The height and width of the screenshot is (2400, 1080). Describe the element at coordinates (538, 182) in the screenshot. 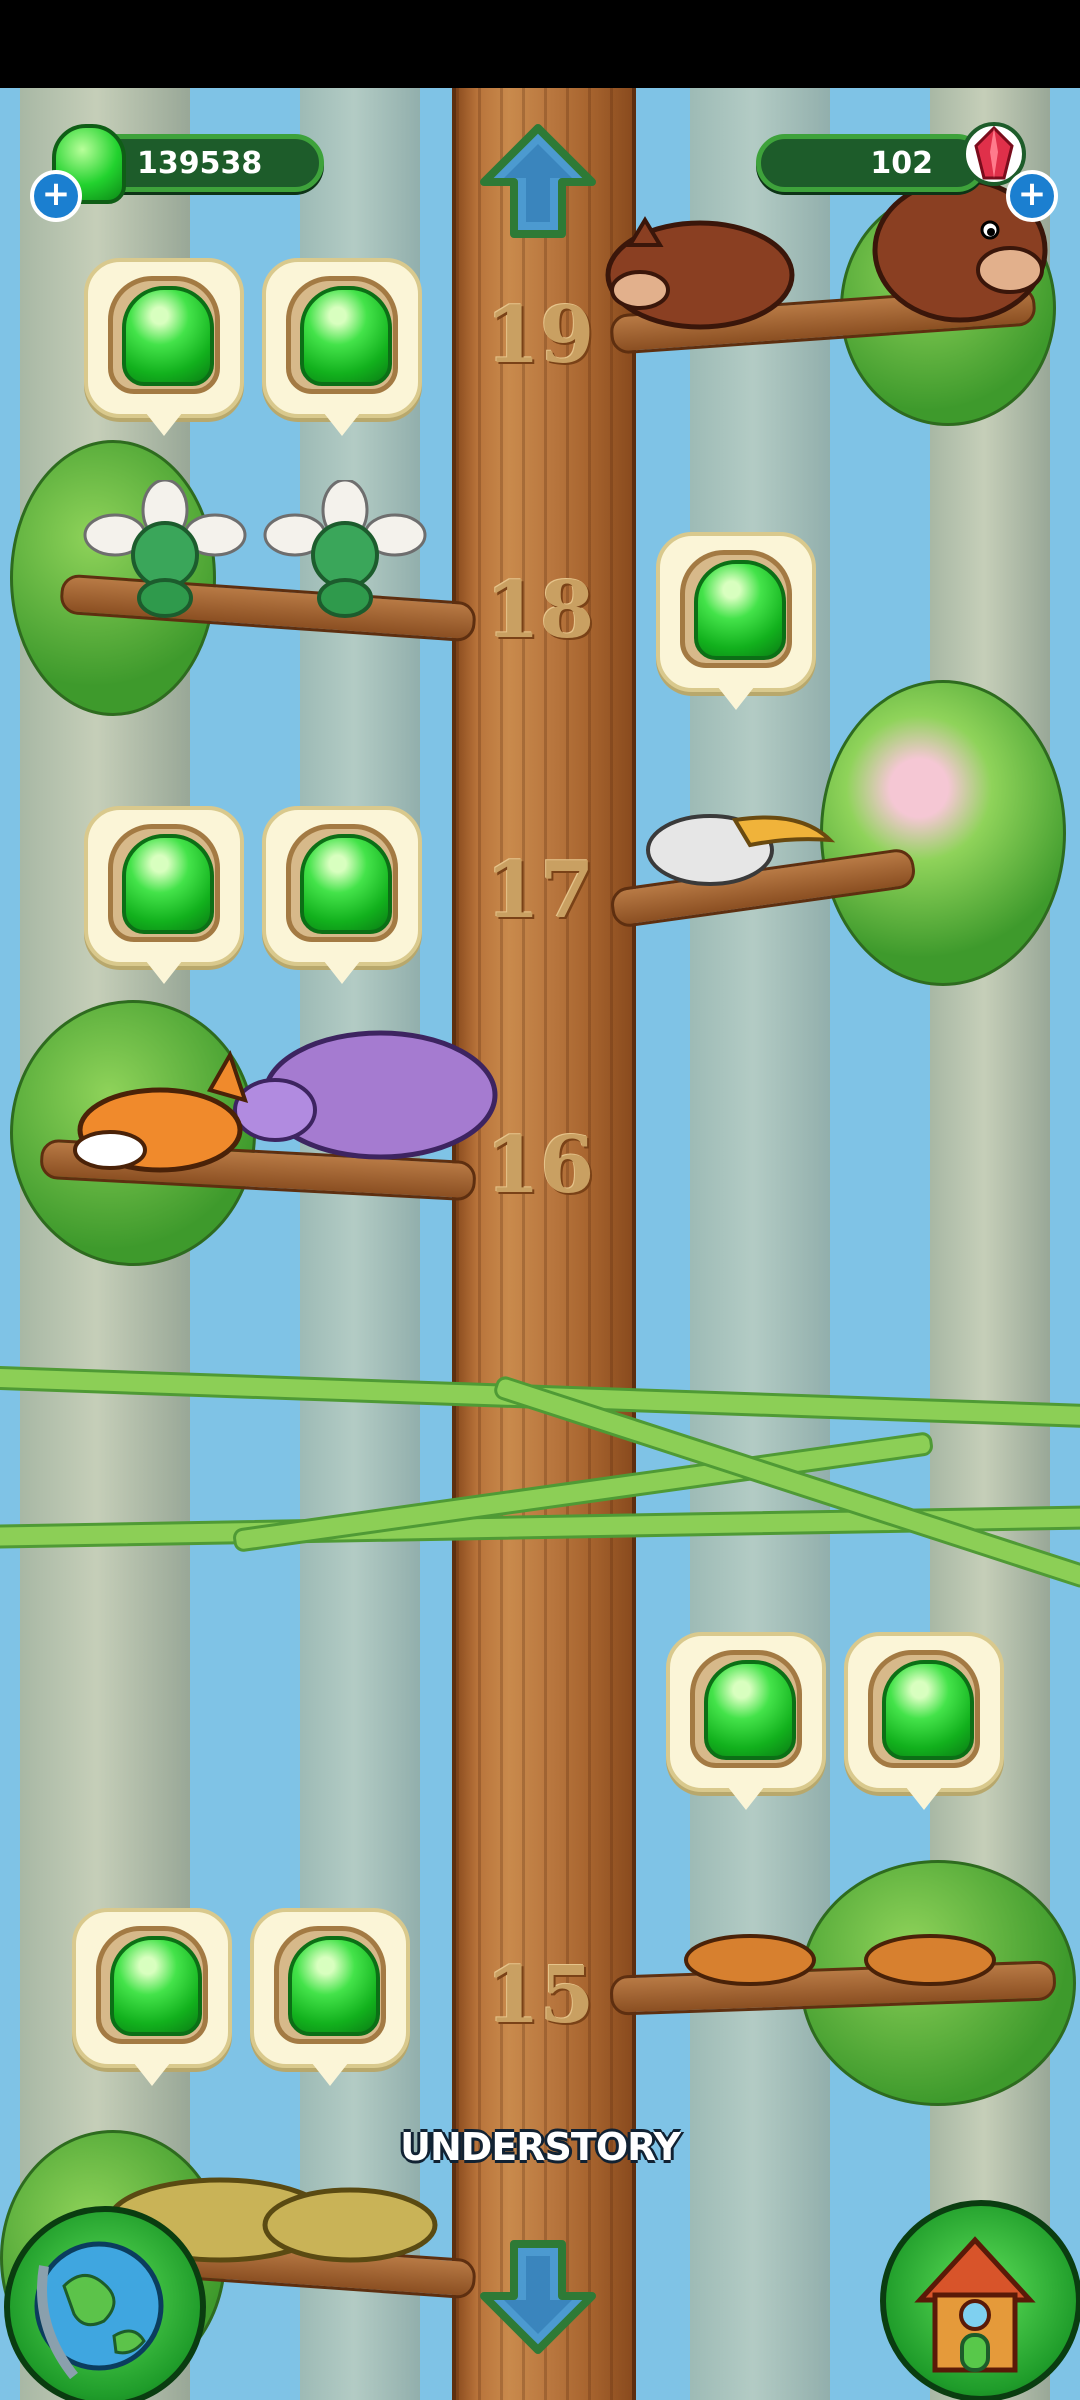

I see `up-arrow-icon` at that location.